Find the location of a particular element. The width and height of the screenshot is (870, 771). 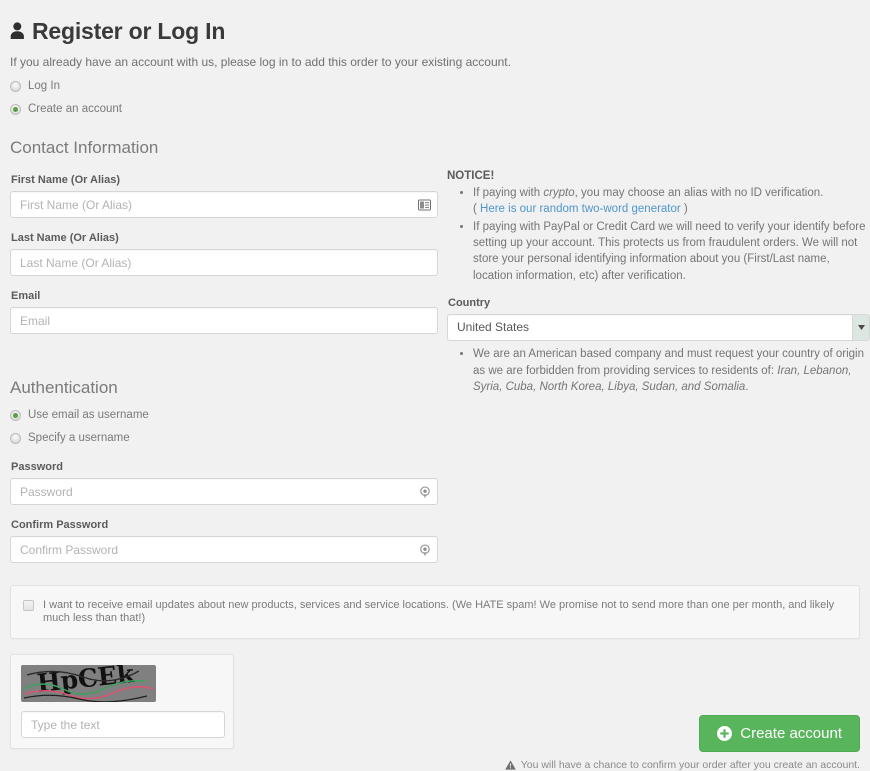

radio-specify-username-indicator is located at coordinates (15, 438).